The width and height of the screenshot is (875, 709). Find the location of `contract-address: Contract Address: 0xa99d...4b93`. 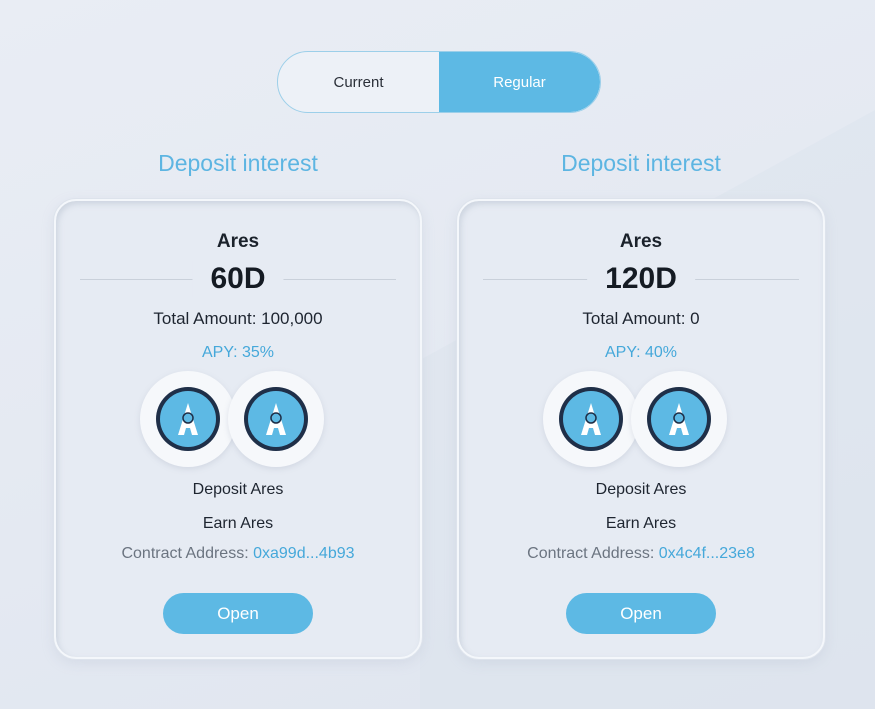

contract-address: Contract Address: 0xa99d...4b93 is located at coordinates (238, 554).